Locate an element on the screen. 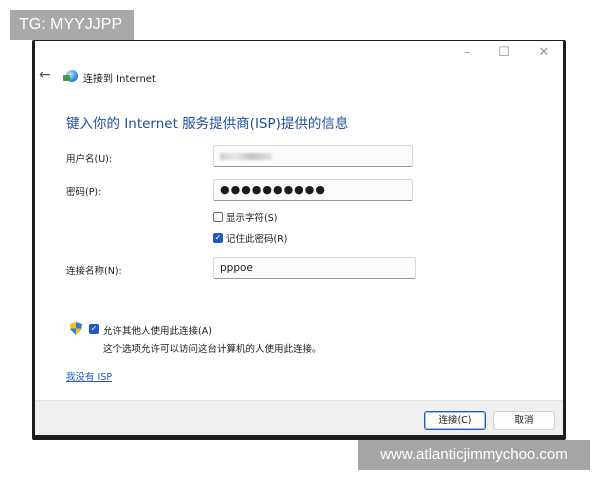 Image resolution: width=600 pixels, height=480 pixels. page-heading: 键入你的 Internet 服务提供商(ISP)提供的信息 is located at coordinates (207, 124).